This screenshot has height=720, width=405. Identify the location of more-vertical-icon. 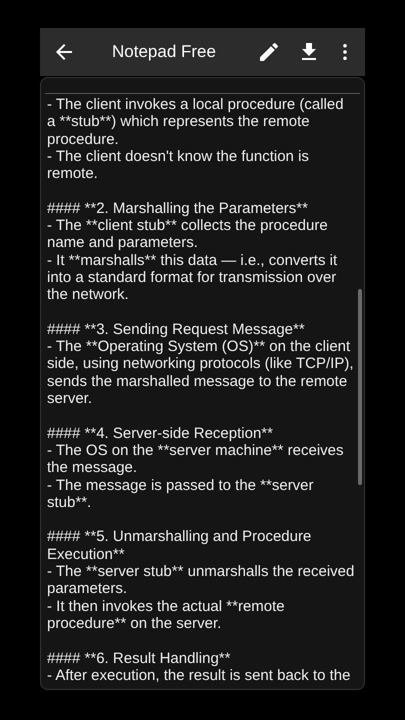
(345, 52).